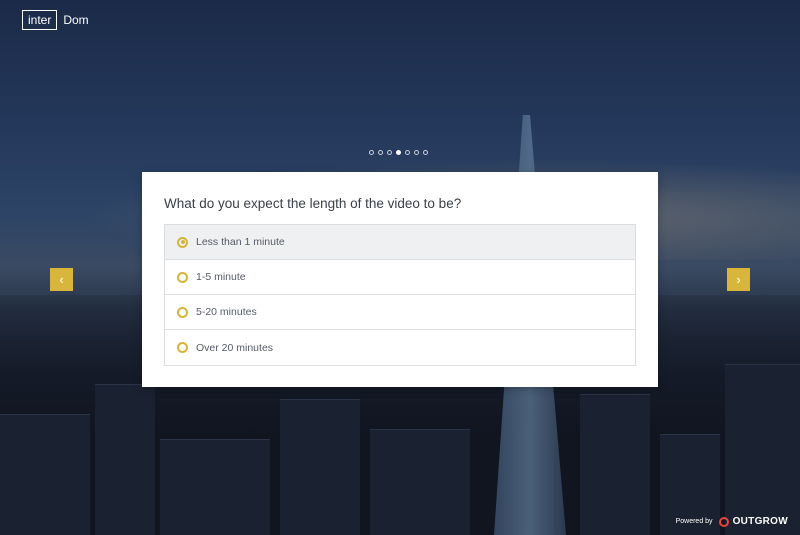 The width and height of the screenshot is (800, 535). Describe the element at coordinates (760, 521) in the screenshot. I see `brand-name: OUTGROW` at that location.